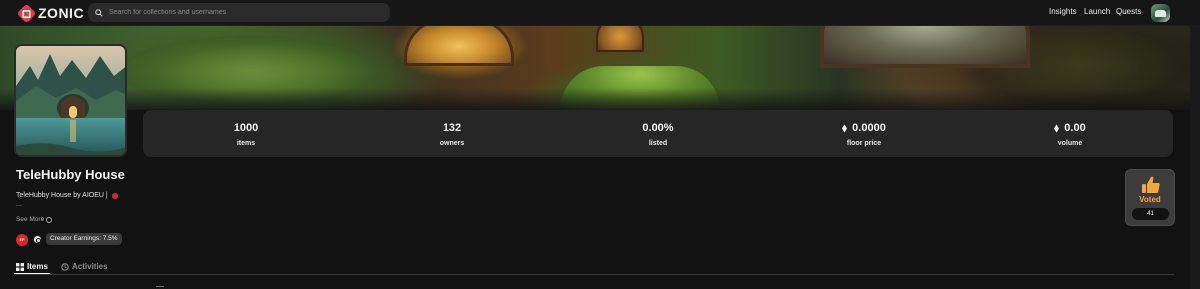  I want to click on stat-items-value: 1000, so click(246, 128).